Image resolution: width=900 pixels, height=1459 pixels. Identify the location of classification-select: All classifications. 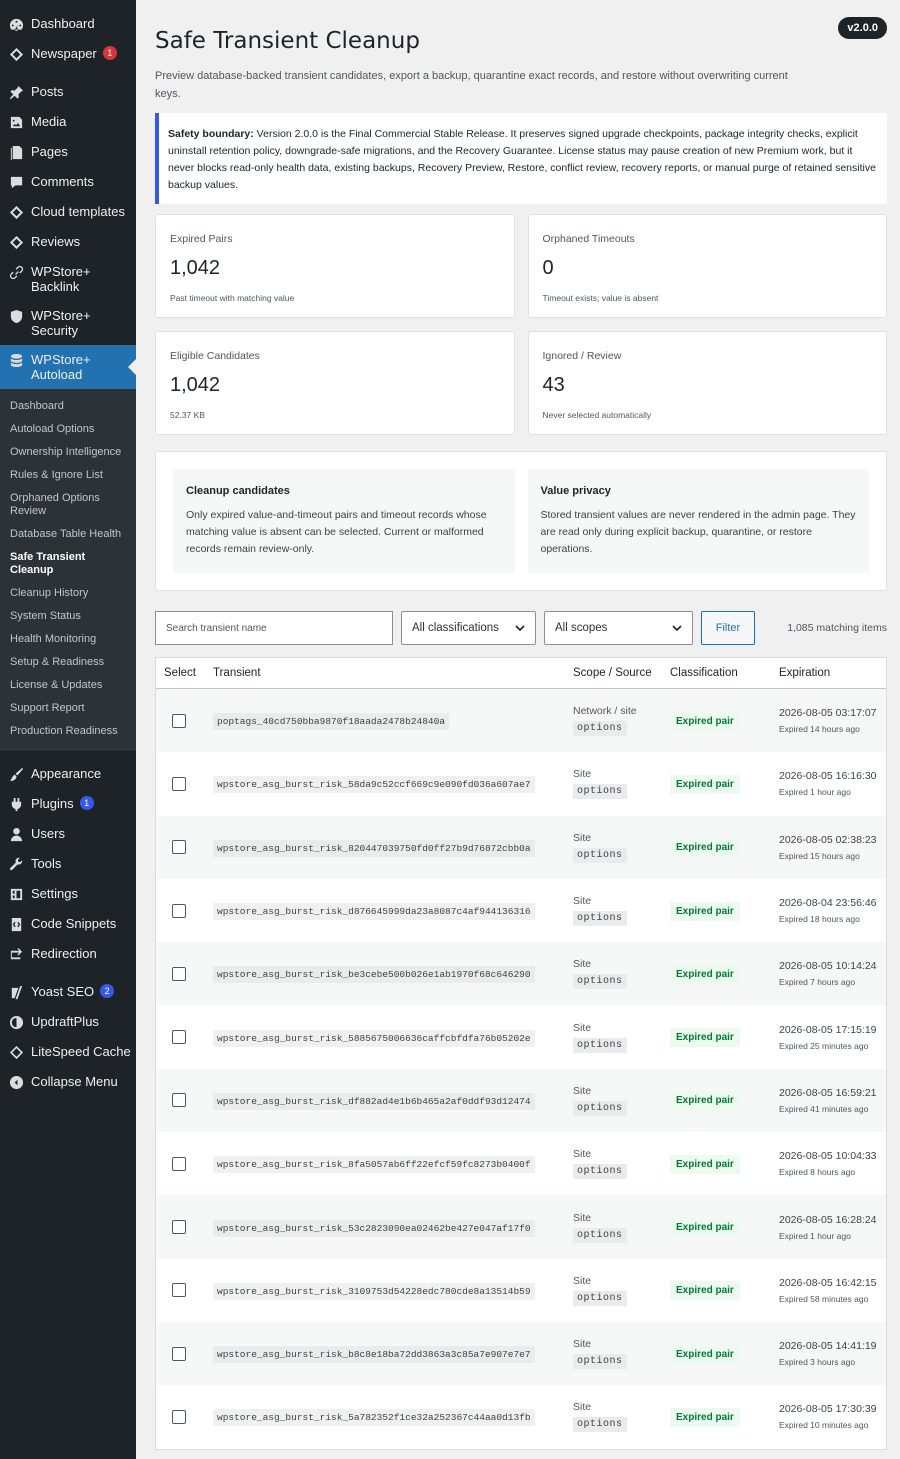
(468, 628).